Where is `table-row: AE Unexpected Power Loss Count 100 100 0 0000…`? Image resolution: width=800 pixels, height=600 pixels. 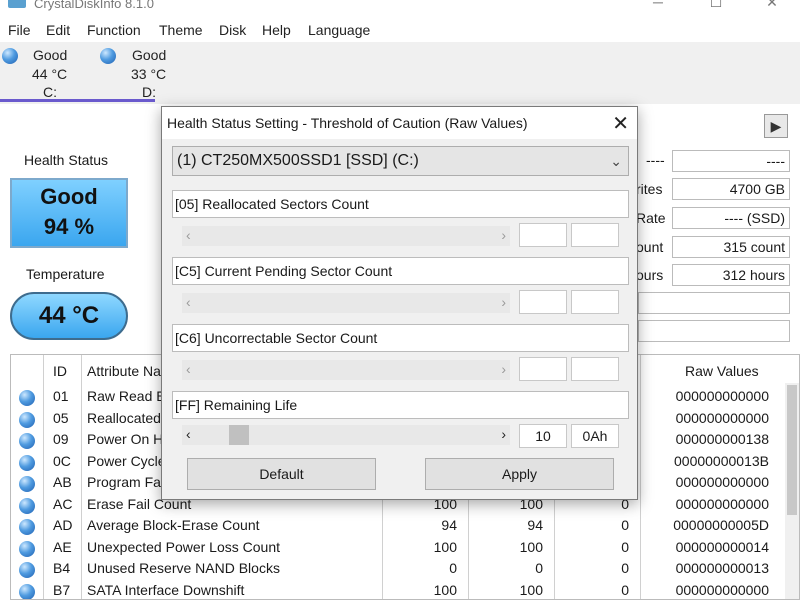
table-row: AE Unexpected Power Loss Count 100 100 0 0000… is located at coordinates (399, 548).